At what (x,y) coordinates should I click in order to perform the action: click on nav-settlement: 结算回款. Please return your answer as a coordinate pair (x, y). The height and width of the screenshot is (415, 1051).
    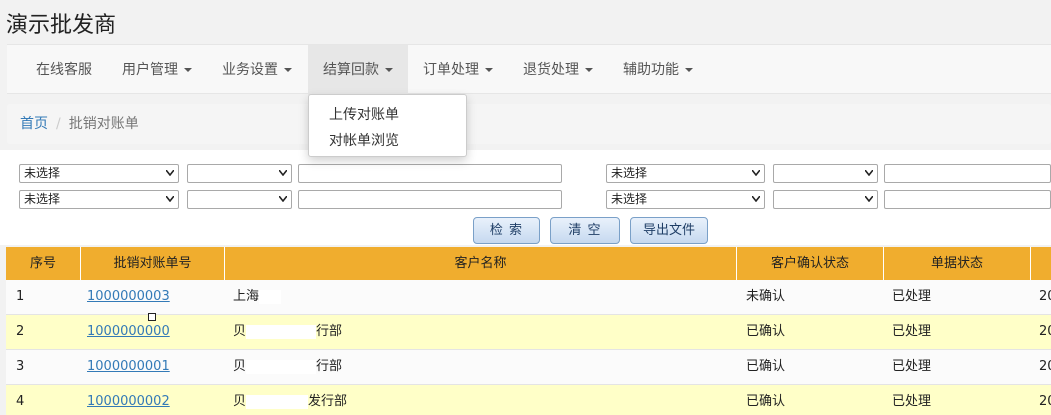
    Looking at the image, I should click on (358, 70).